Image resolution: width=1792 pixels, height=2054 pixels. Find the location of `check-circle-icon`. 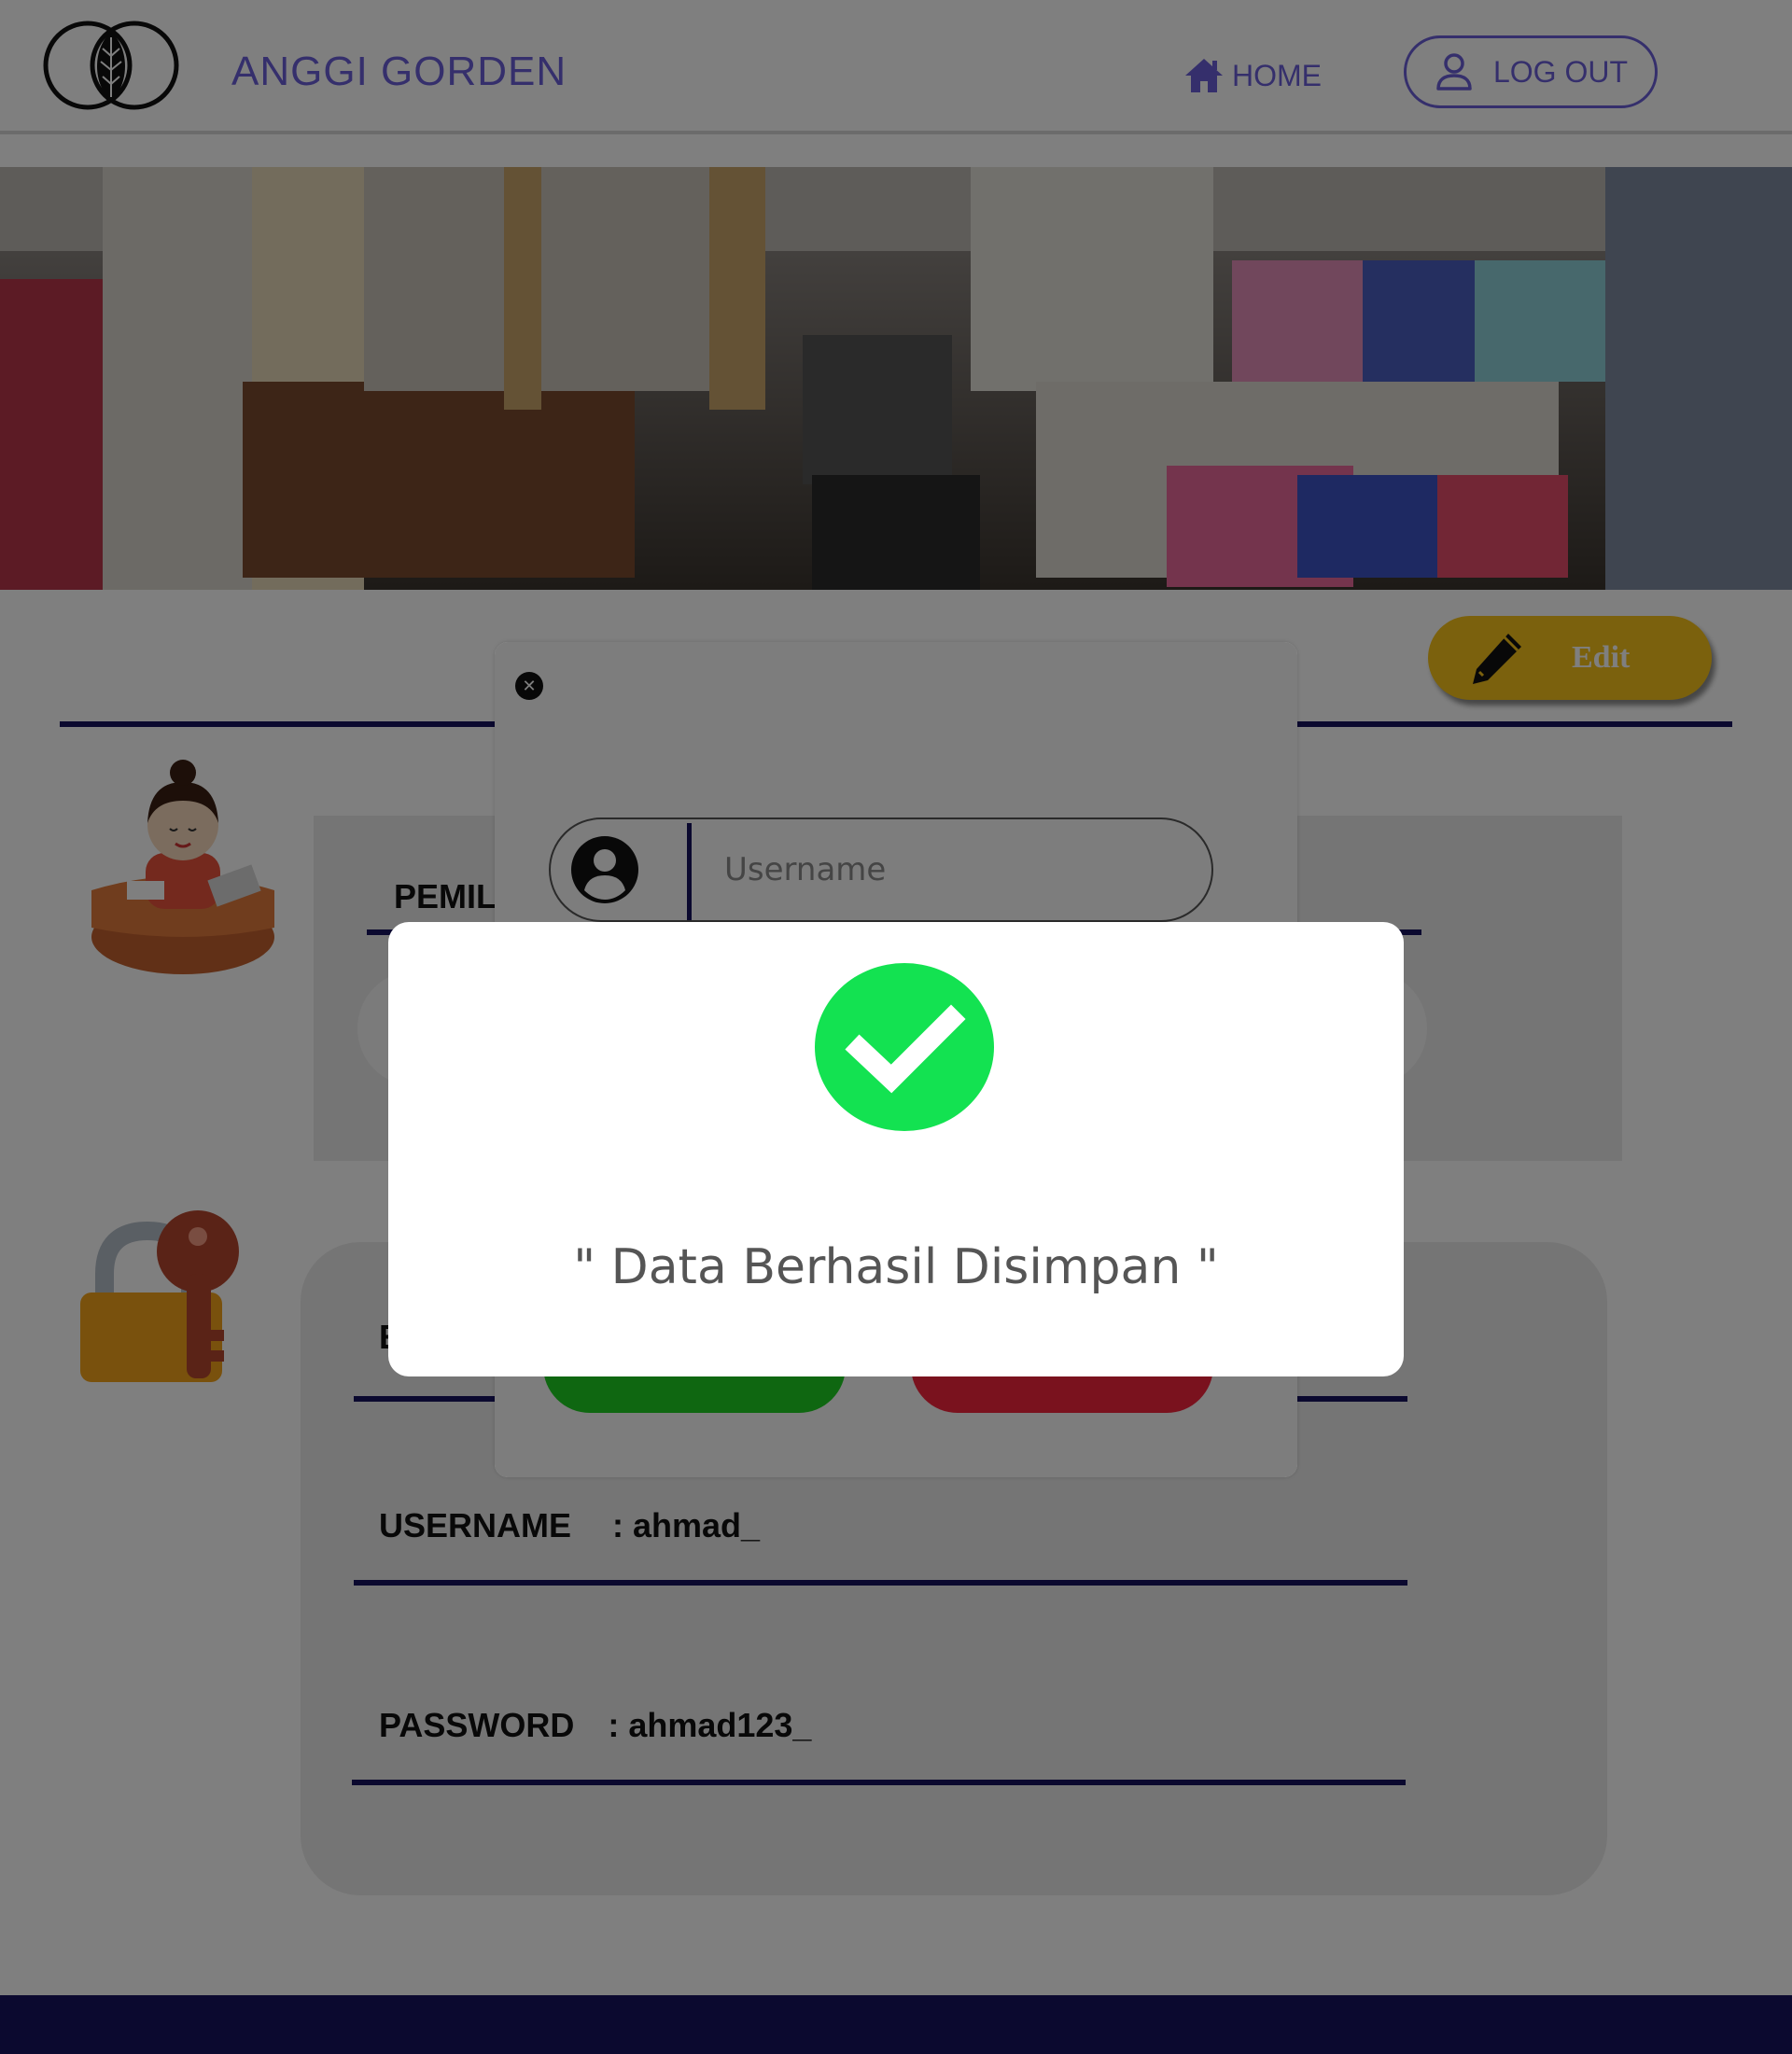

check-circle-icon is located at coordinates (904, 1047).